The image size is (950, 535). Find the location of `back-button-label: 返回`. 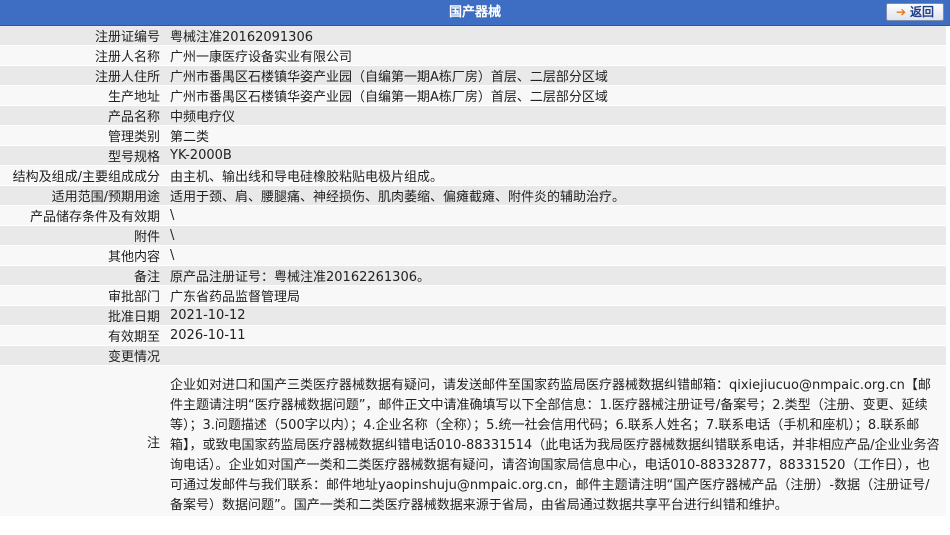

back-button-label: 返回 is located at coordinates (922, 12).